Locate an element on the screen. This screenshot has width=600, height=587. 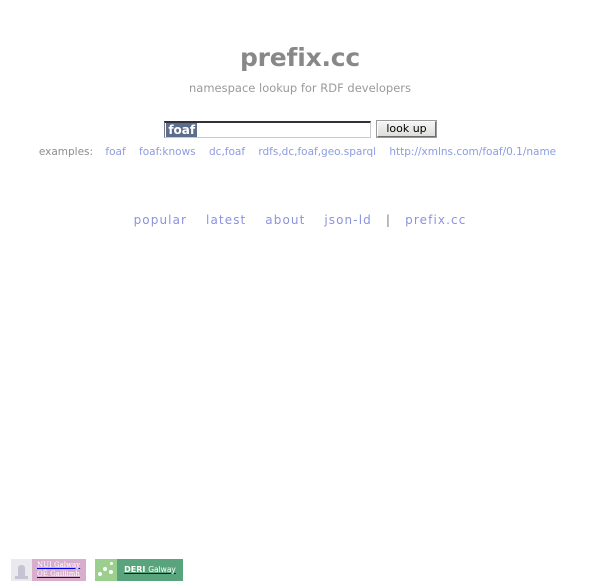
nav-link-json-ld: json-ld is located at coordinates (348, 220).